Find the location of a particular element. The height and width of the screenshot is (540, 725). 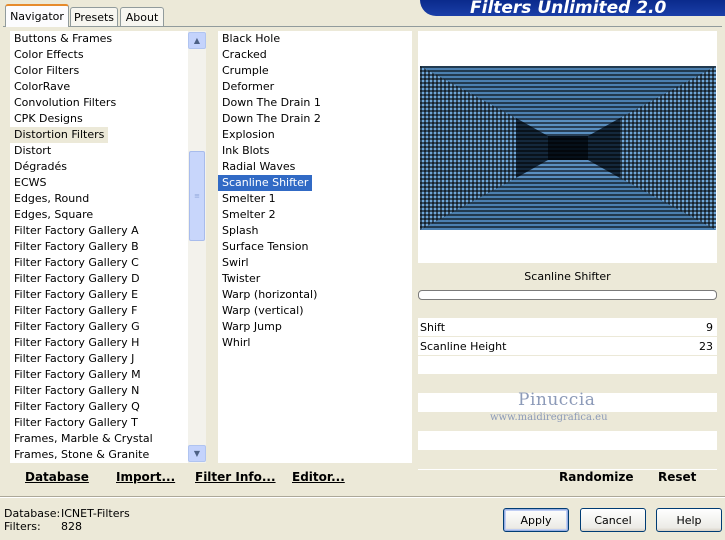

filter-item-label: Cracked is located at coordinates (244, 54).